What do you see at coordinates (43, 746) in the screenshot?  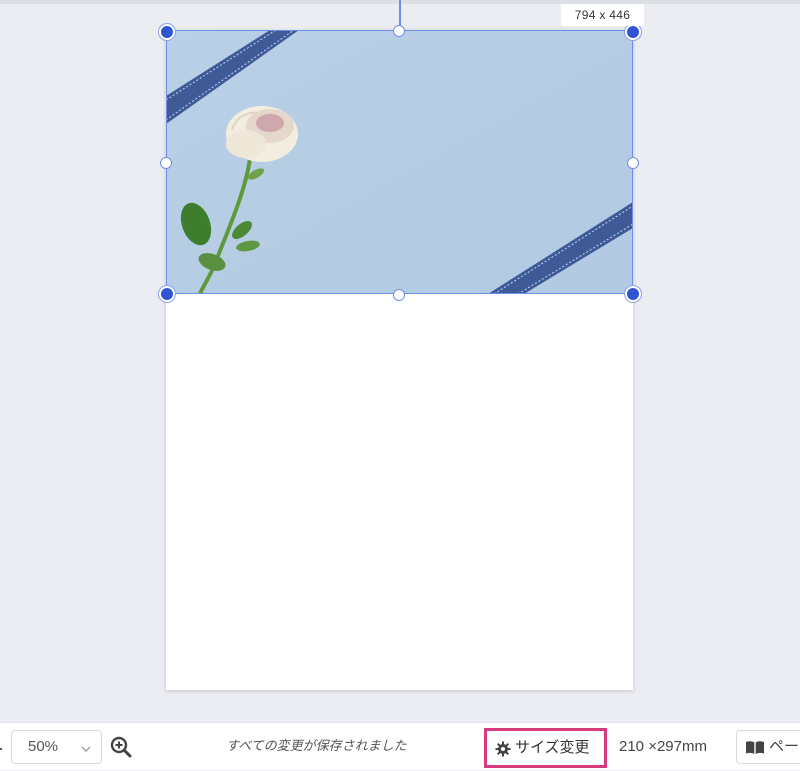 I see `zoom-value: 50%` at bounding box center [43, 746].